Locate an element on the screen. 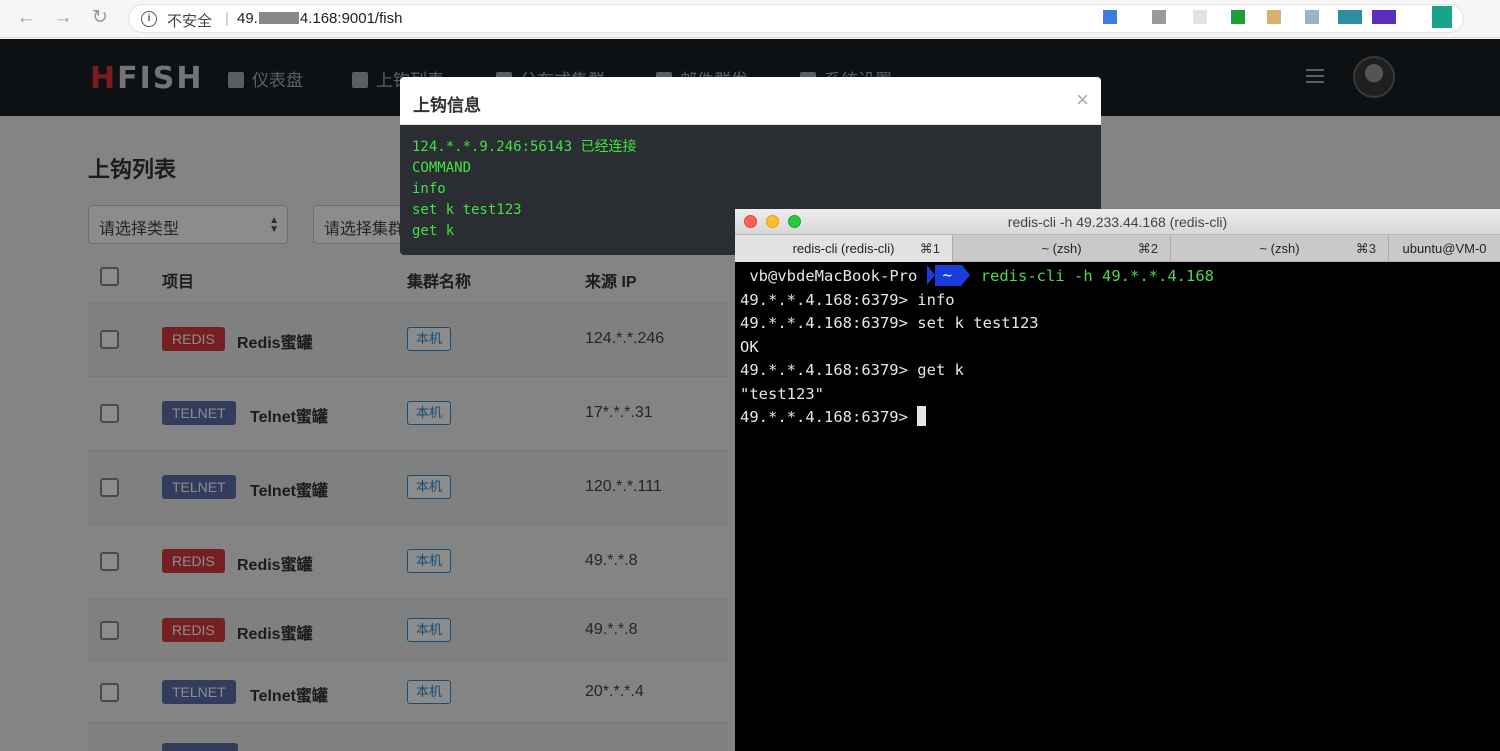 The image size is (1500, 751). log-line: get k is located at coordinates (433, 231).